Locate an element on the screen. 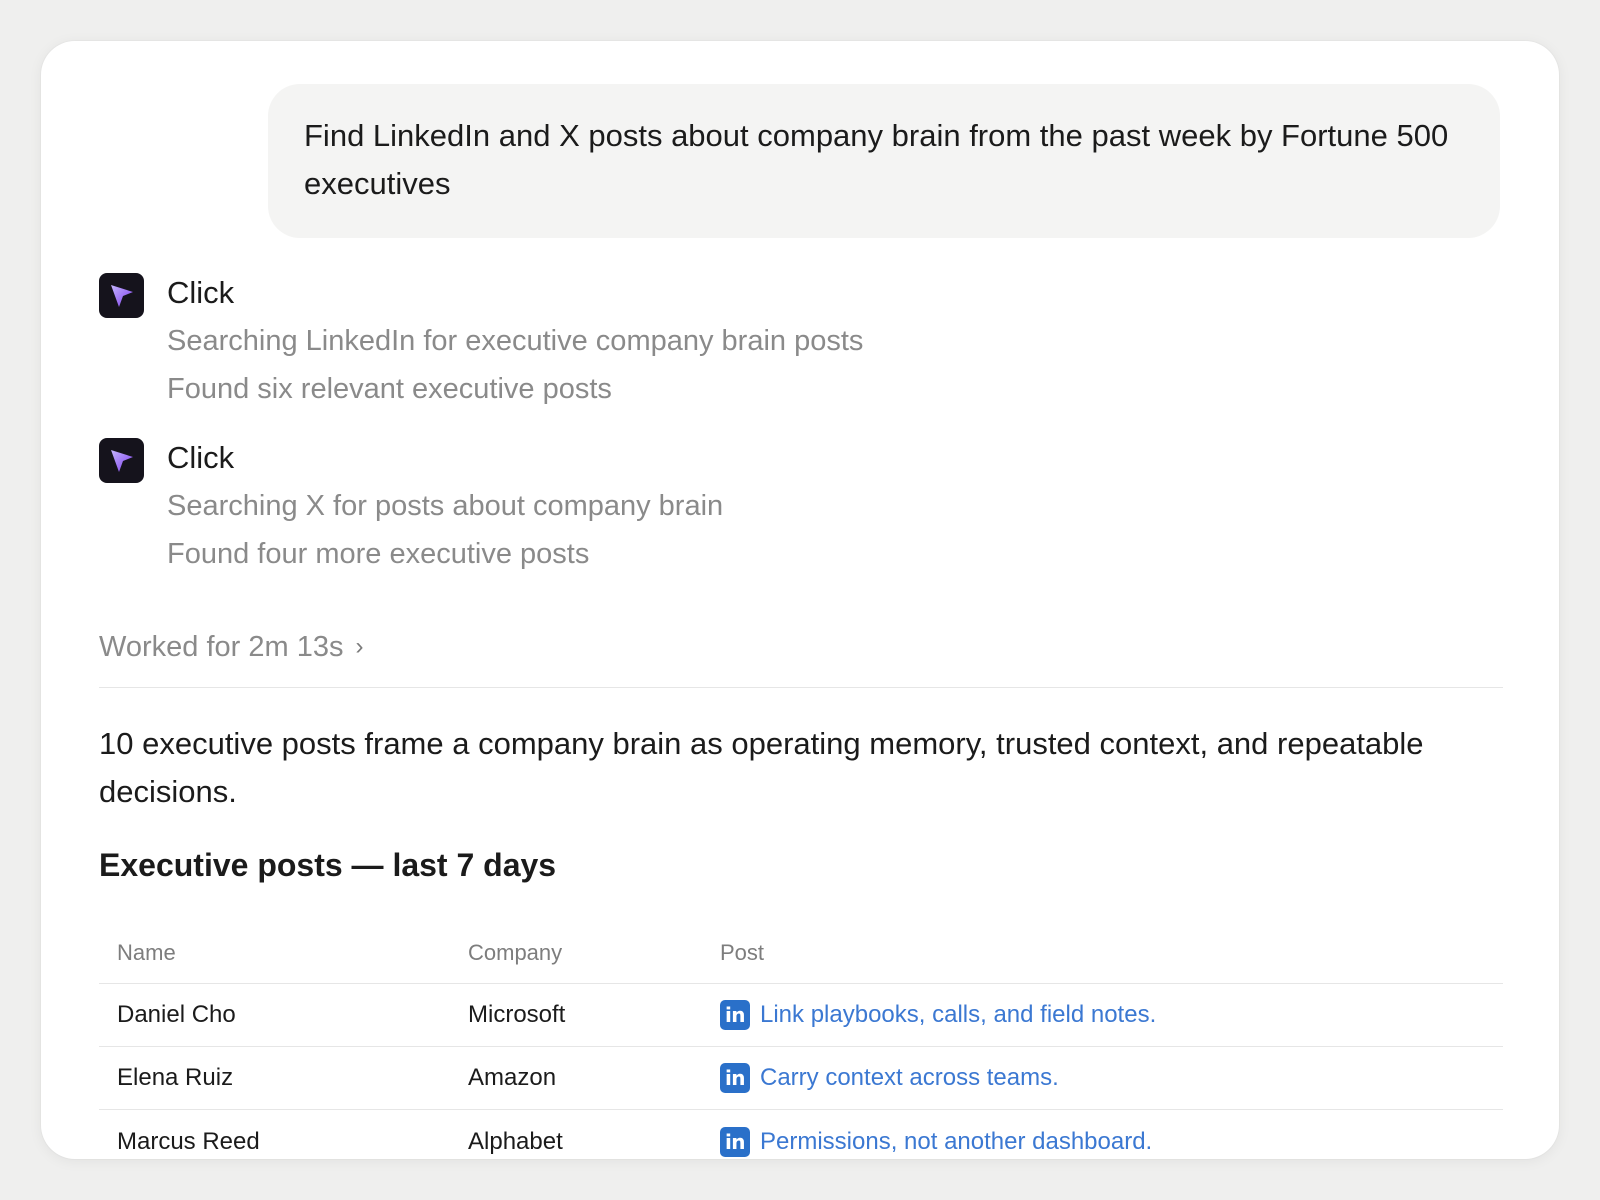 Image resolution: width=1600 pixels, height=1200 pixels. column-header-post: Post is located at coordinates (742, 952).